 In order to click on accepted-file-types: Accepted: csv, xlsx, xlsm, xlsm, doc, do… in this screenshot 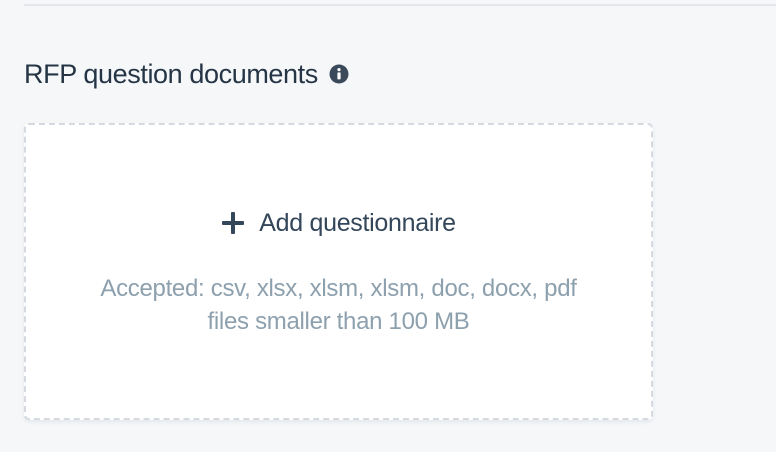, I will do `click(338, 305)`.